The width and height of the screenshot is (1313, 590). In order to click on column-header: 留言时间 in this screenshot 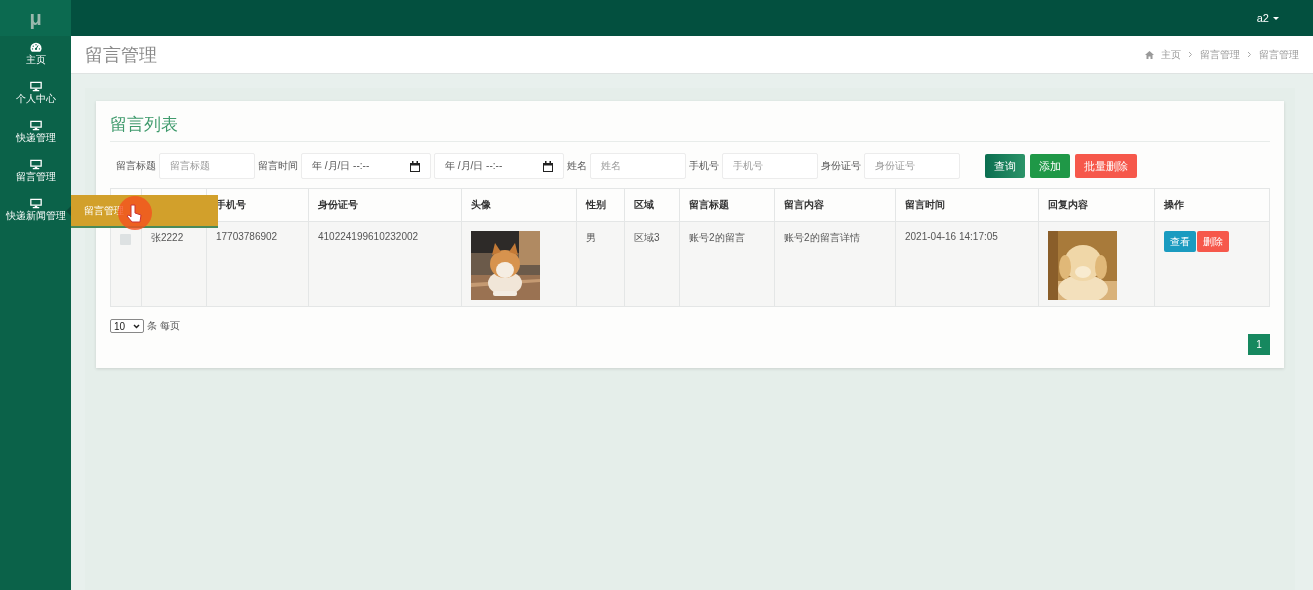, I will do `click(967, 205)`.